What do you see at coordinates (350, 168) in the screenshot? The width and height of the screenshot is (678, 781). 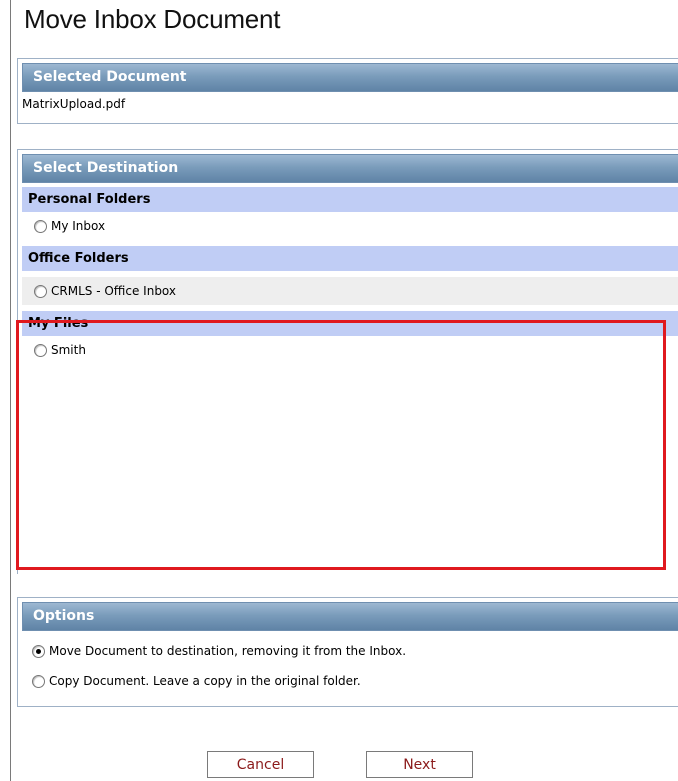 I see `select-destination-header: Select Destination` at bounding box center [350, 168].